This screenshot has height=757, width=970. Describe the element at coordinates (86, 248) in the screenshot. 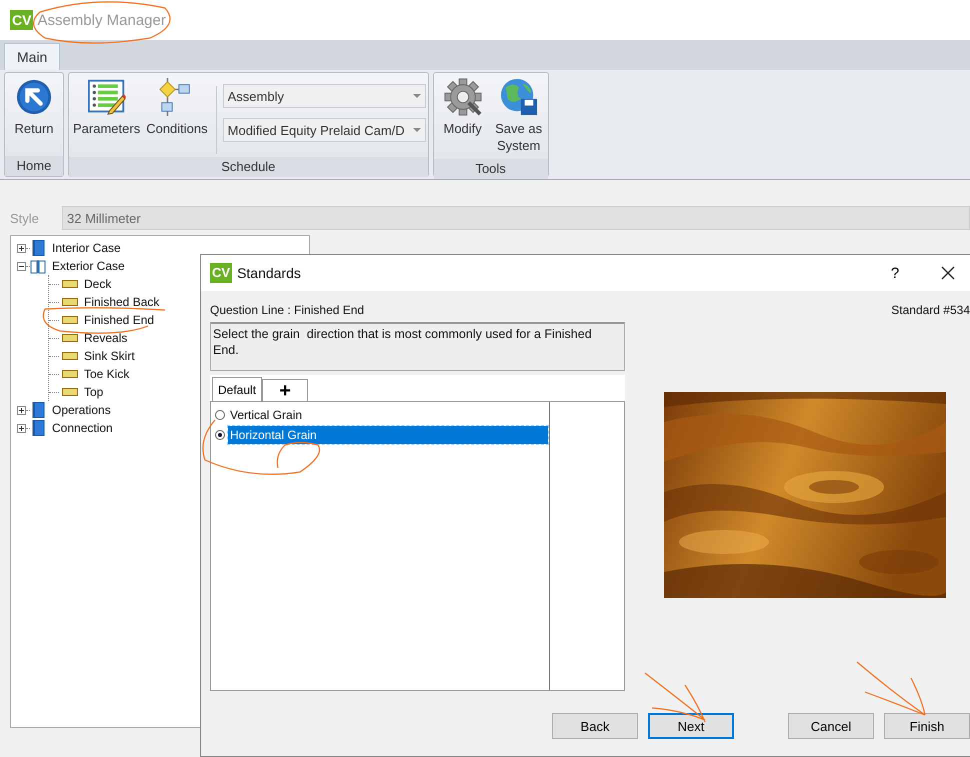

I see `tree-item: Interior Case` at that location.